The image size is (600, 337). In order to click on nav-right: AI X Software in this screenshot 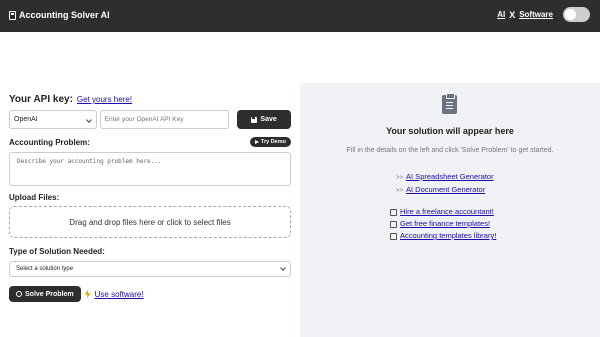, I will do `click(543, 14)`.